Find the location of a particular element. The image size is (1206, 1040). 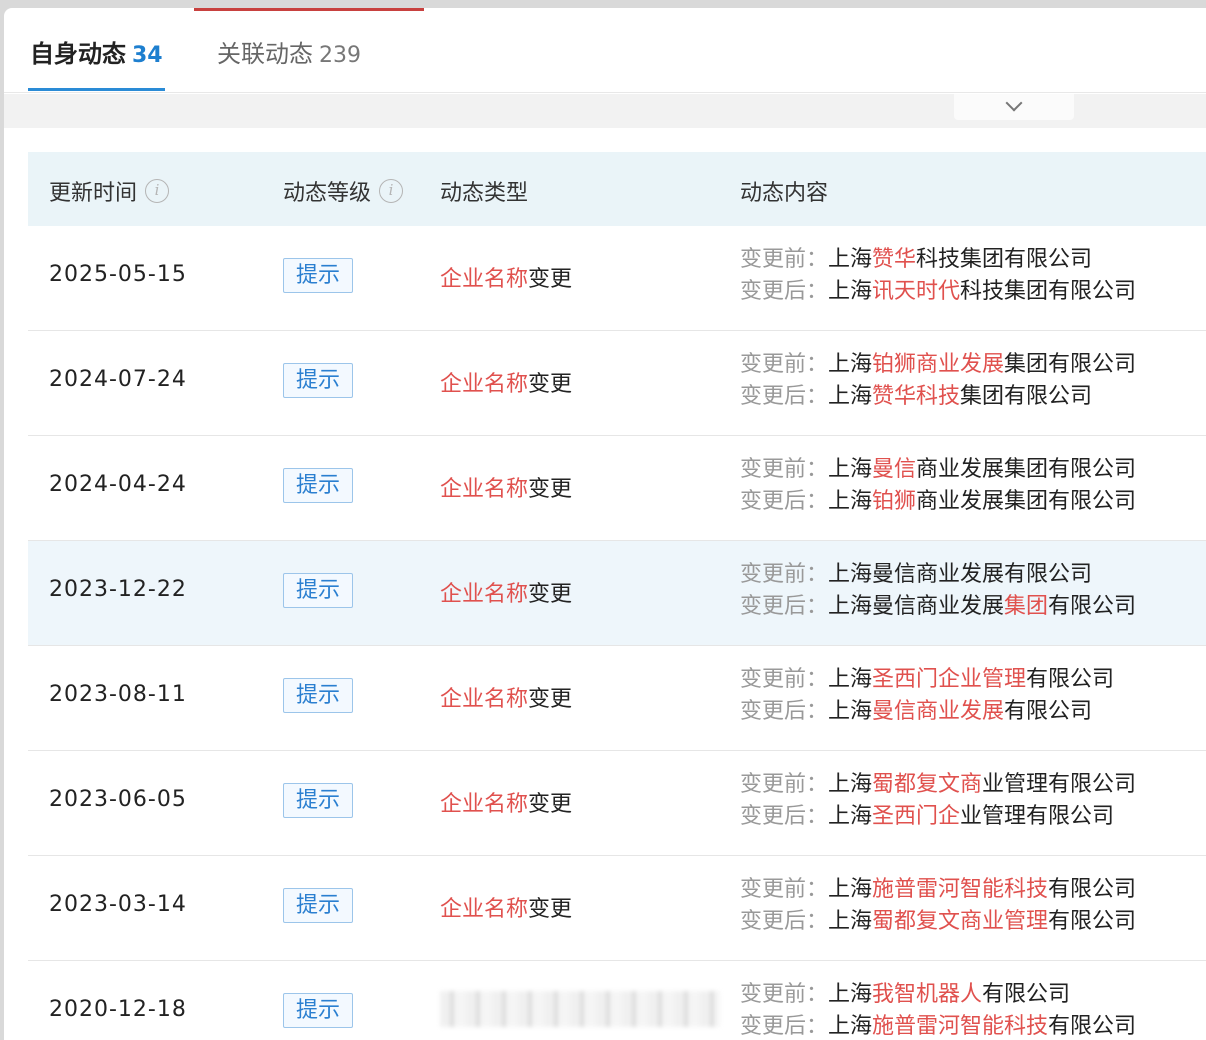

header-content-label: 动态内容 is located at coordinates (784, 193).